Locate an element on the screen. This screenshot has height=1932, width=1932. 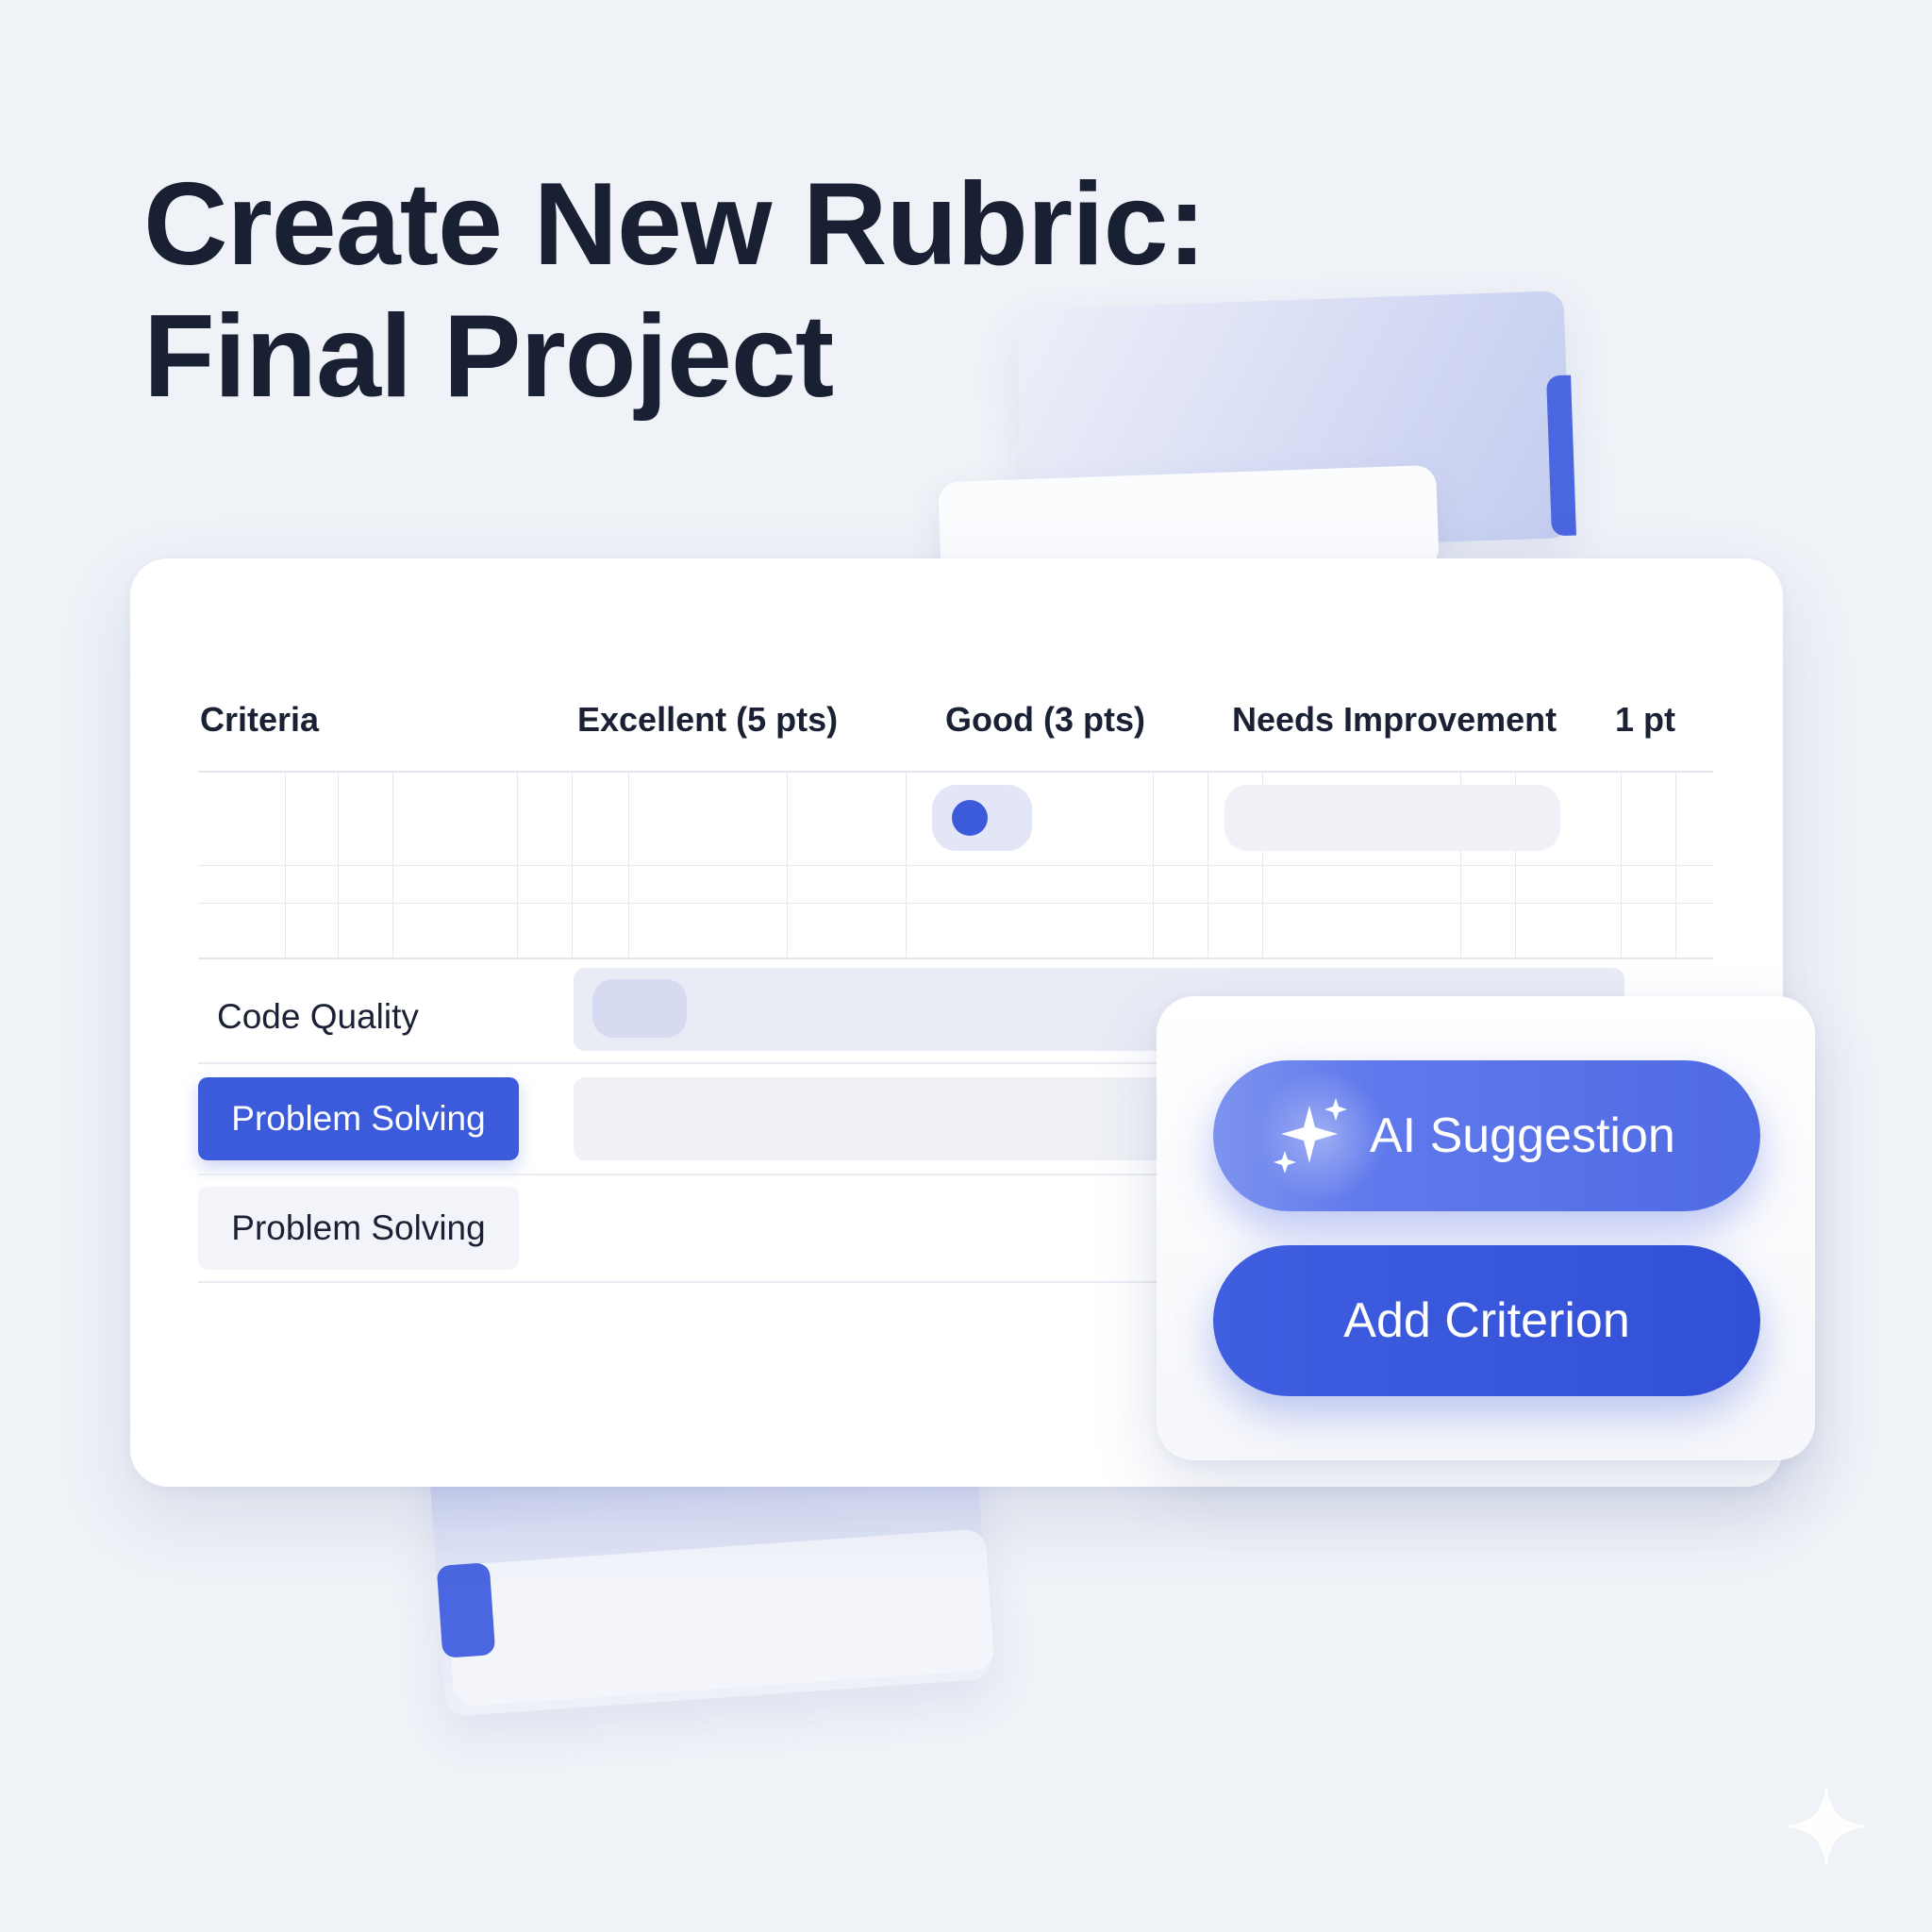
criterion-code-quality: Code Quality is located at coordinates (318, 1017).